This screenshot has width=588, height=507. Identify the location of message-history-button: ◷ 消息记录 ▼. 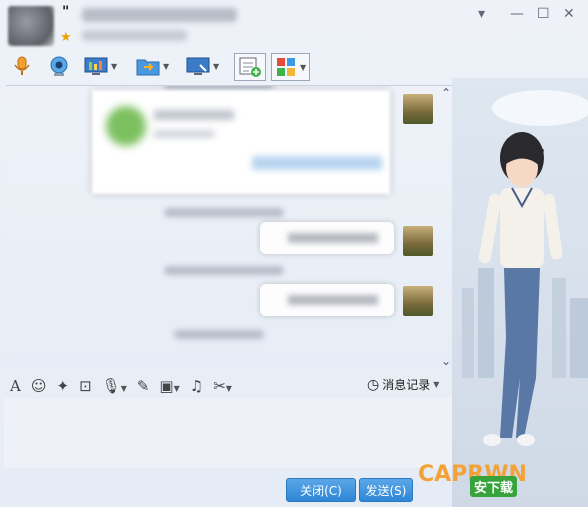
(403, 384).